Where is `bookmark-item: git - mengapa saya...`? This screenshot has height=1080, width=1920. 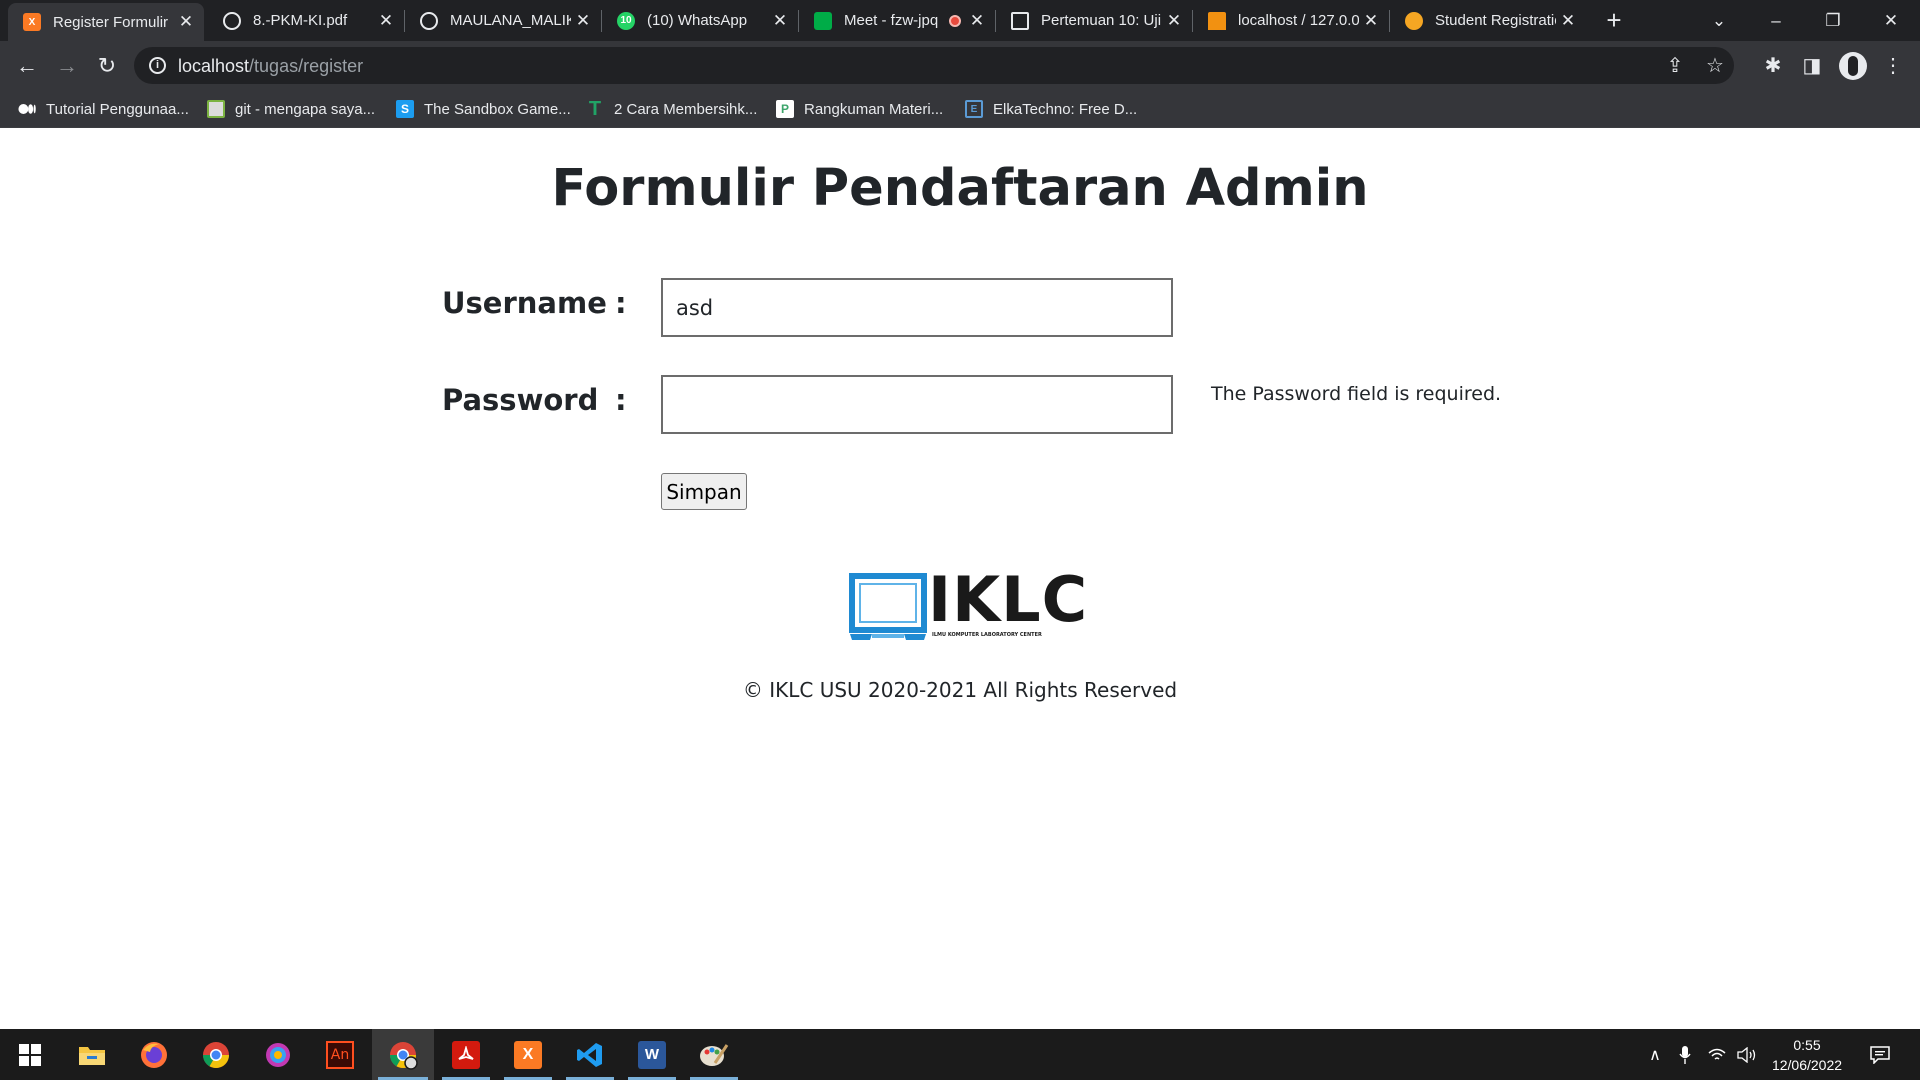 bookmark-item: git - mengapa saya... is located at coordinates (291, 109).